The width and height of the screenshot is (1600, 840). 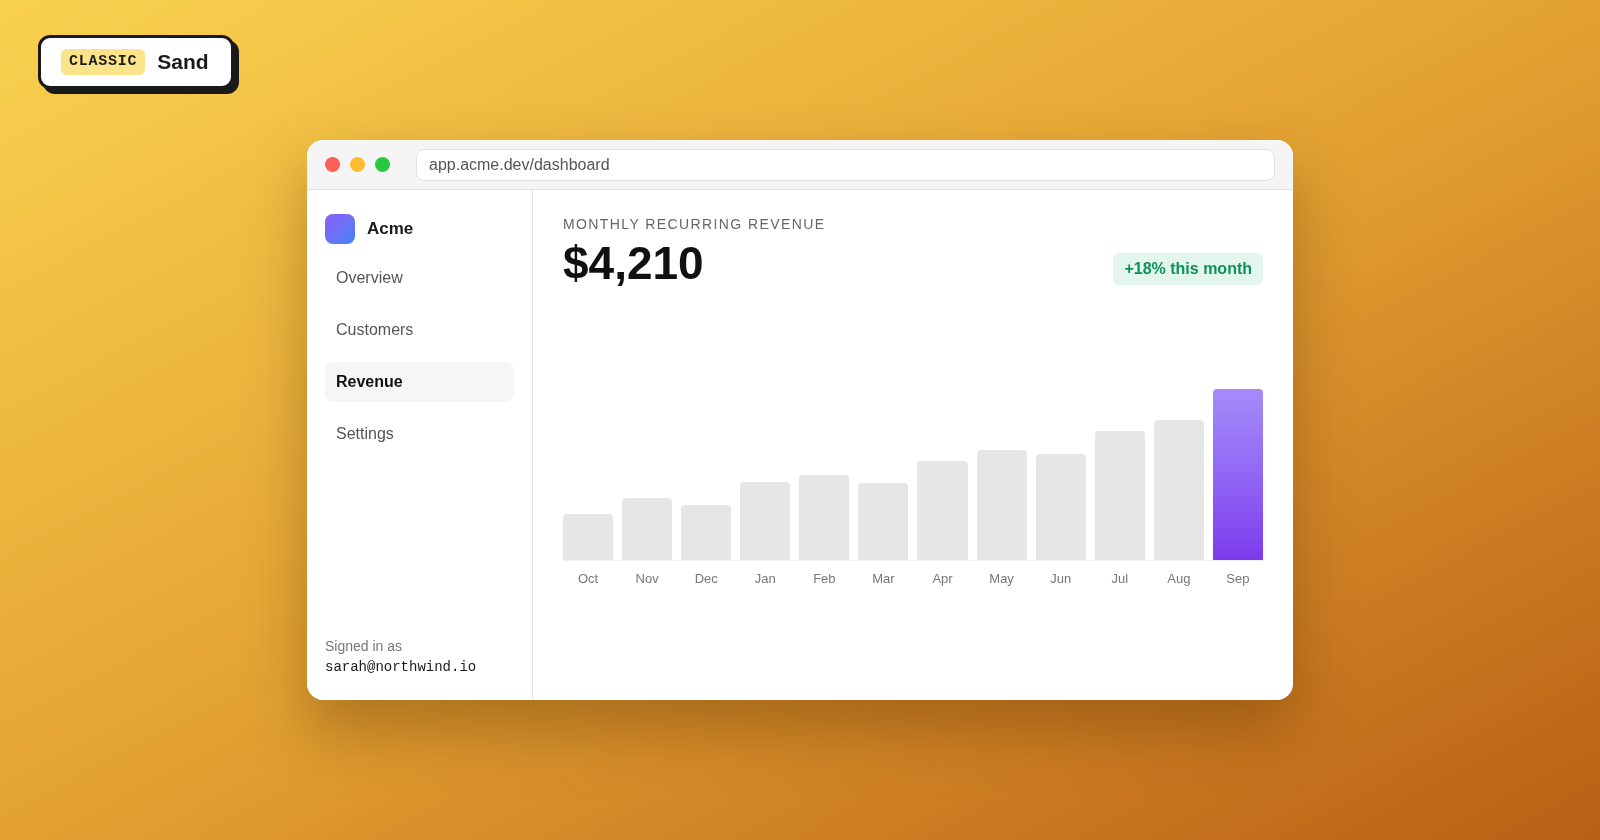 I want to click on signed-in-label: Signed in as, so click(x=364, y=646).